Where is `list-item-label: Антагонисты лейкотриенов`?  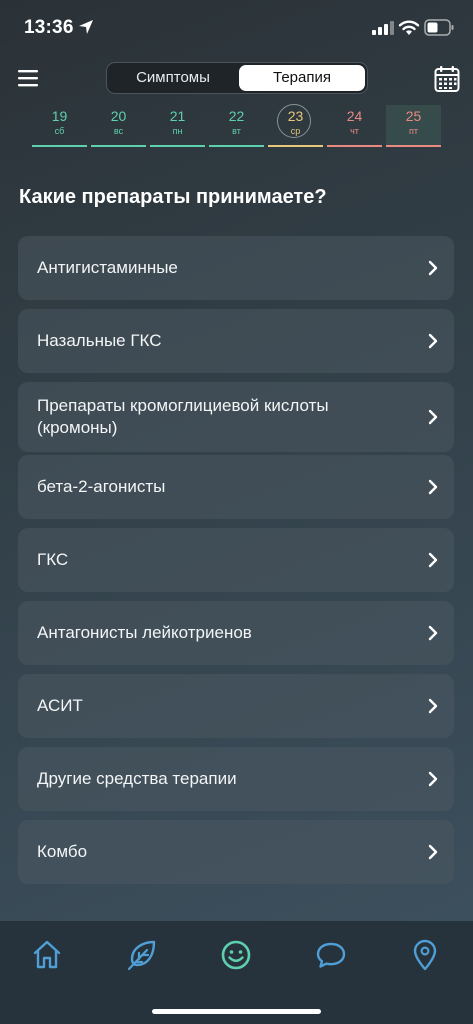 list-item-label: Антагонисты лейкотриенов is located at coordinates (144, 632).